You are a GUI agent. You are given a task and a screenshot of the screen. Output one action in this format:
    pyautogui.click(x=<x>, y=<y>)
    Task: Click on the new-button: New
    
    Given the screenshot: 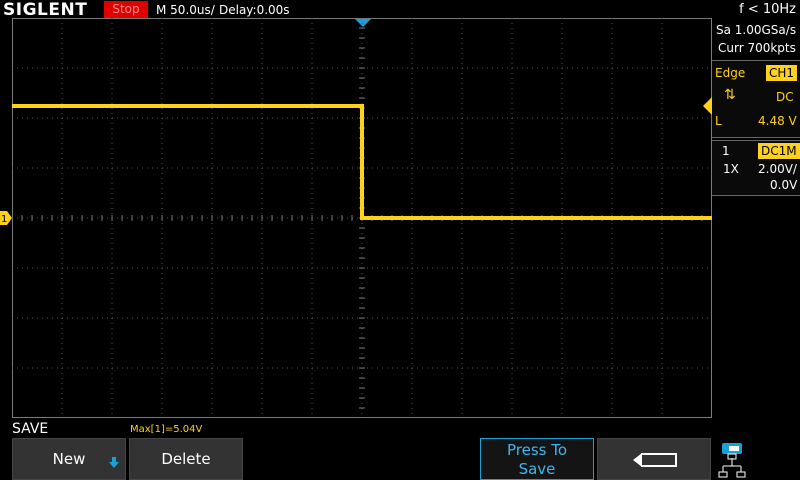 What is the action you would take?
    pyautogui.click(x=69, y=459)
    